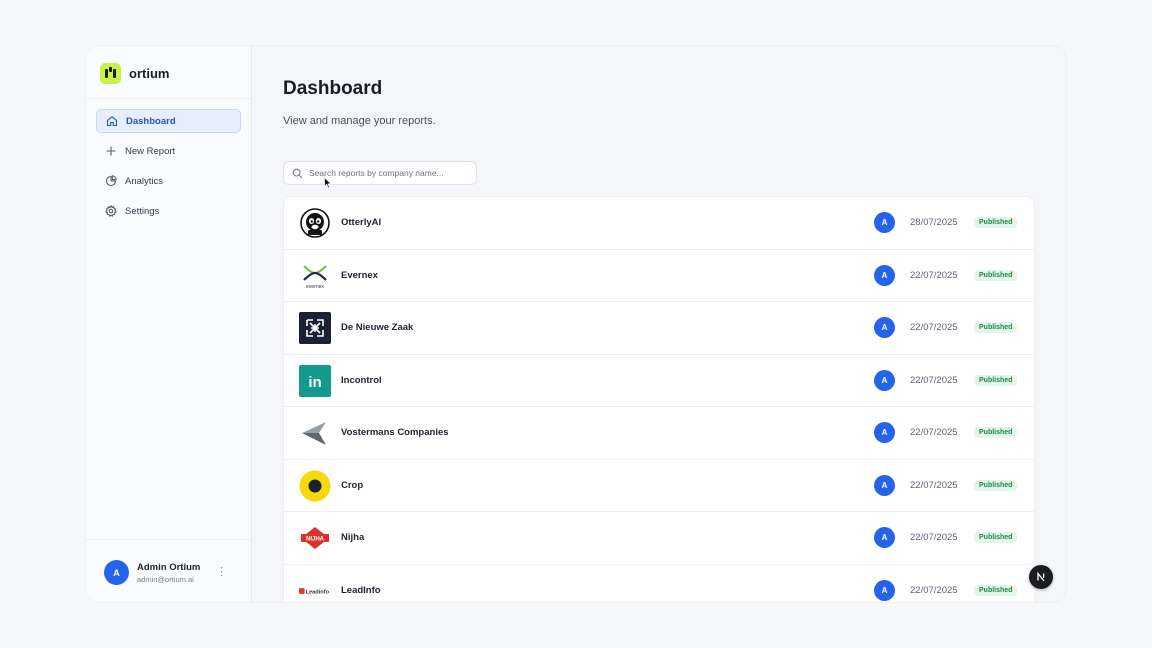  I want to click on leadinfo-logo-icon: Leadinfo, so click(315, 589).